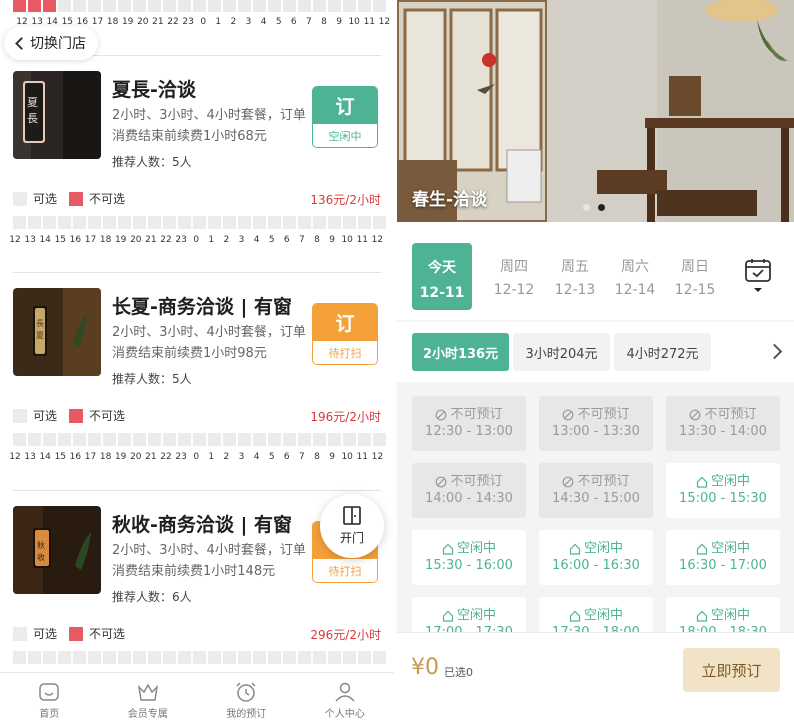 The image size is (794, 723). I want to click on tick-label: 4, so click(263, 22).